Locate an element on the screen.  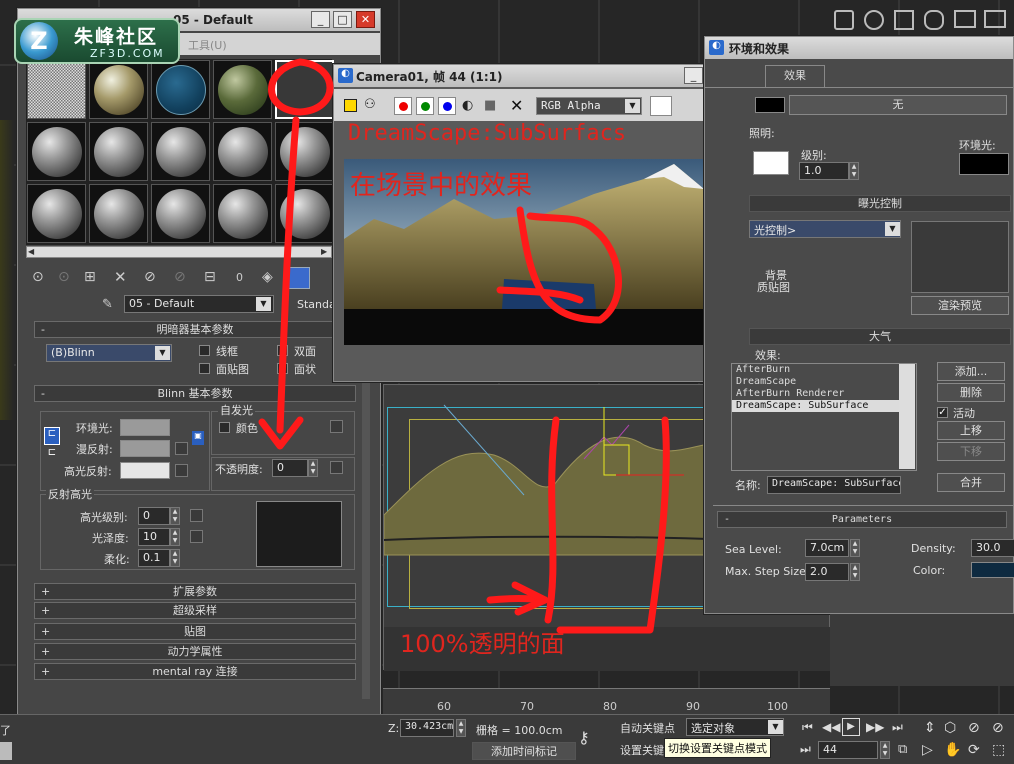
move-up-button: 上移 is located at coordinates (971, 430).